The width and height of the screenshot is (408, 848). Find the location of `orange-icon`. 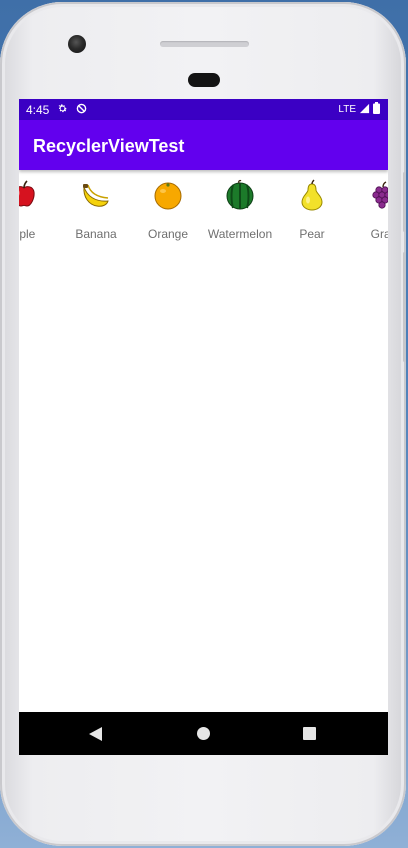

orange-icon is located at coordinates (168, 196).